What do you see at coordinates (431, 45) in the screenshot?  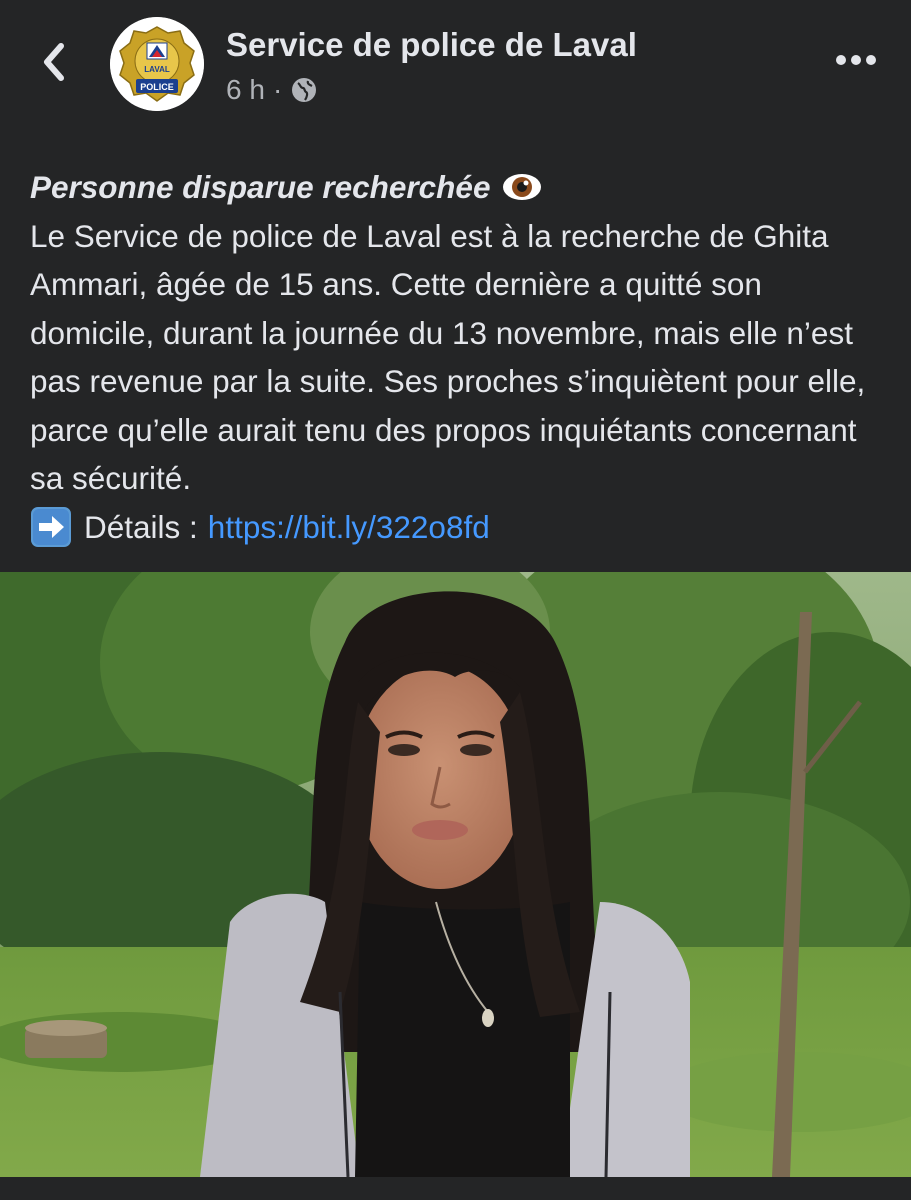 I see `page-name: Service de police de Laval` at bounding box center [431, 45].